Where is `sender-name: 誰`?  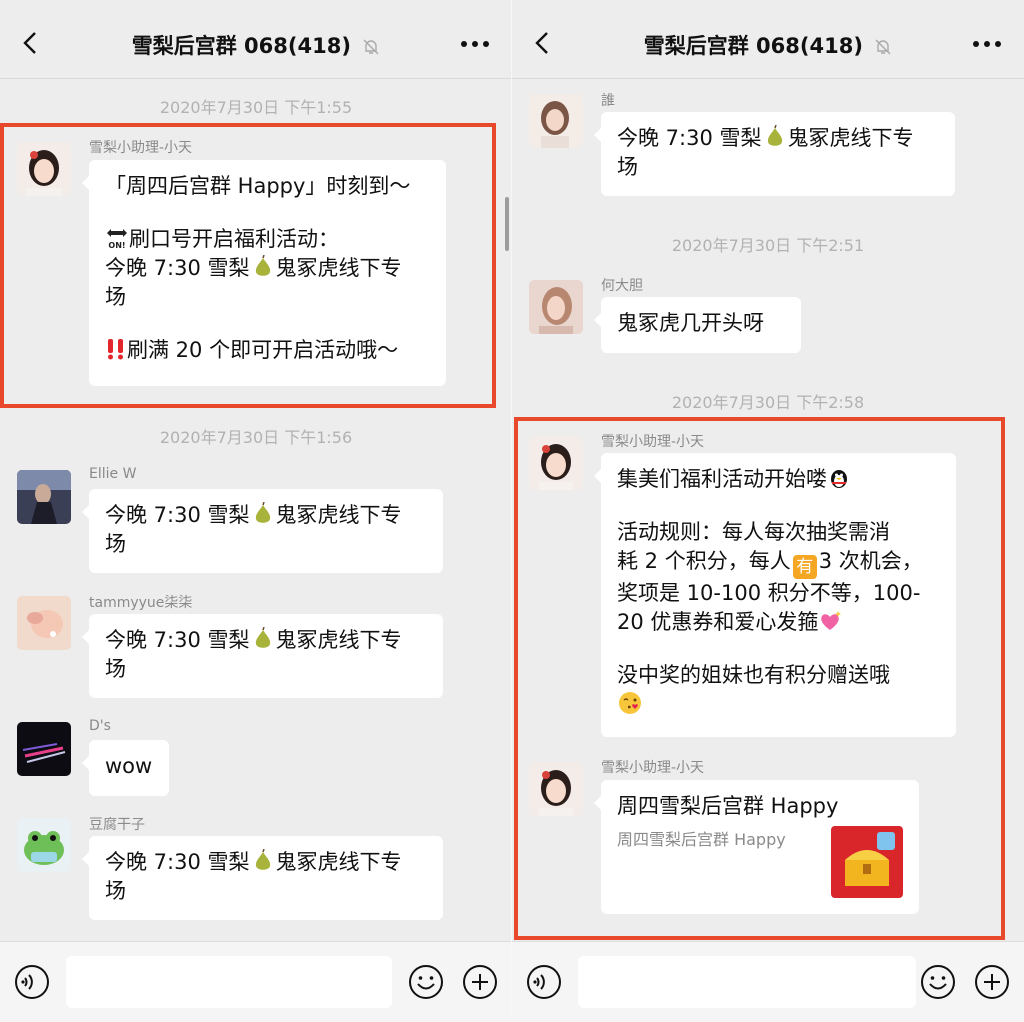
sender-name: 誰 is located at coordinates (608, 101).